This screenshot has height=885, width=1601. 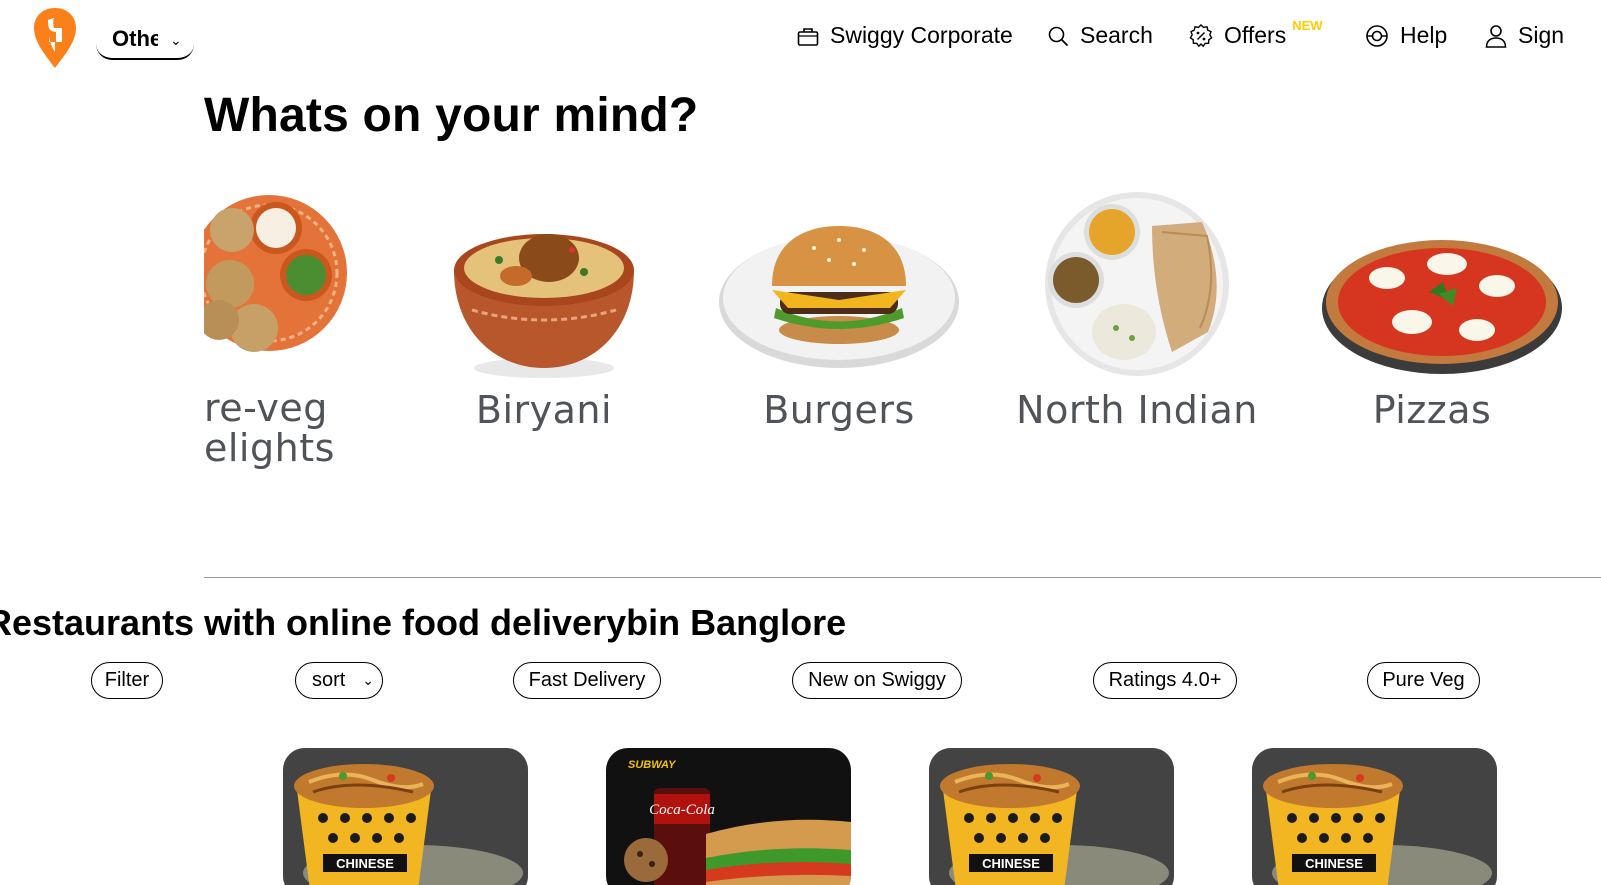 What do you see at coordinates (652, 765) in the screenshot?
I see `card-brand-text: SUBWAY` at bounding box center [652, 765].